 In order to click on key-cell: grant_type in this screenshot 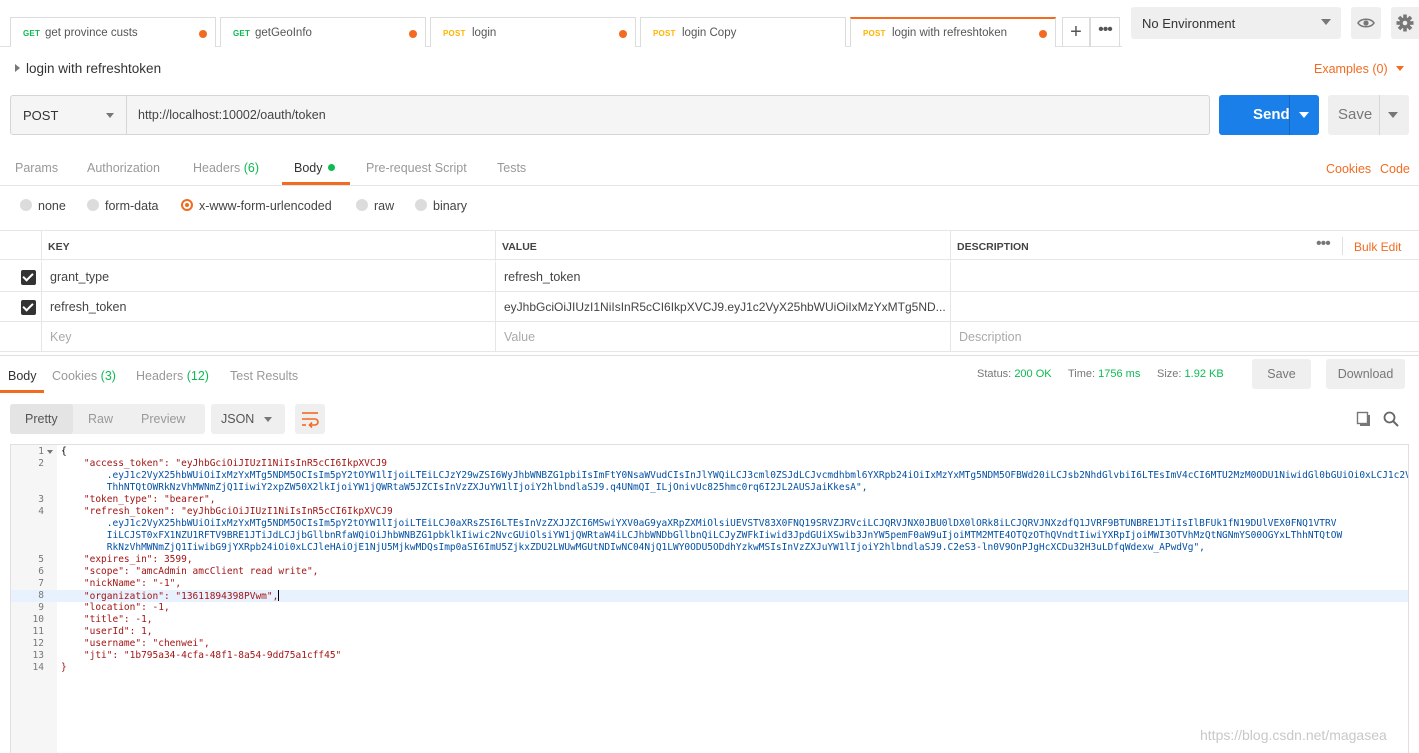, I will do `click(269, 277)`.